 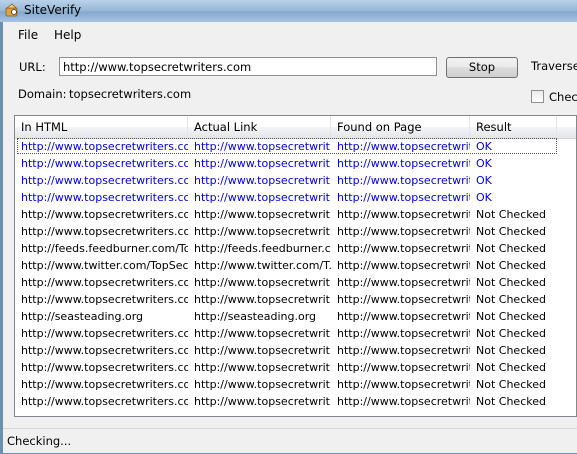 I want to click on column-header-found-on-page: Found on Page, so click(x=400, y=127).